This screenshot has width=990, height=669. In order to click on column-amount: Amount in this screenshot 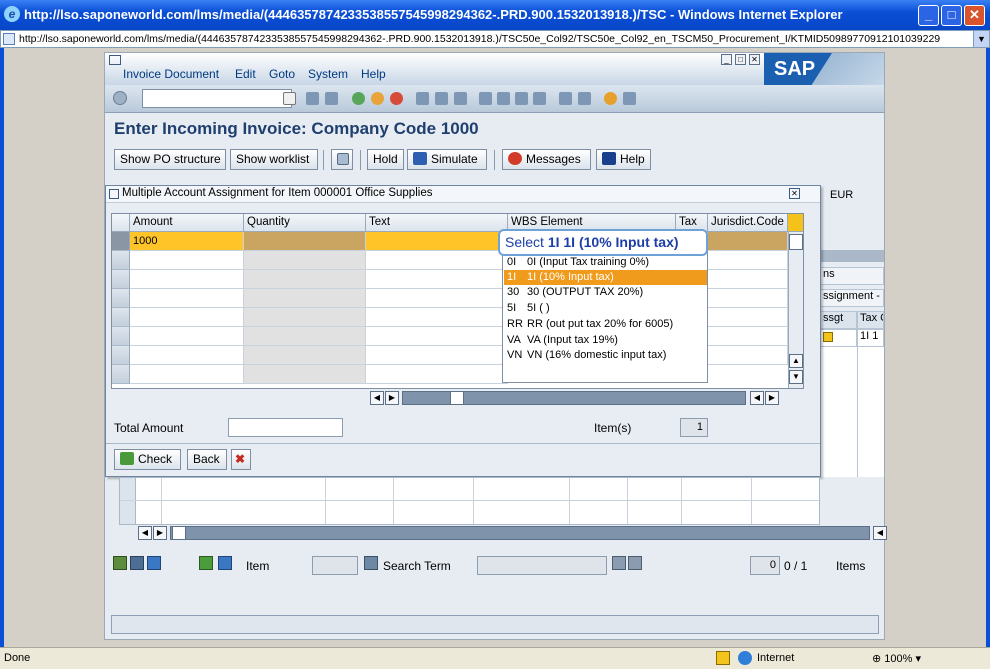, I will do `click(187, 223)`.